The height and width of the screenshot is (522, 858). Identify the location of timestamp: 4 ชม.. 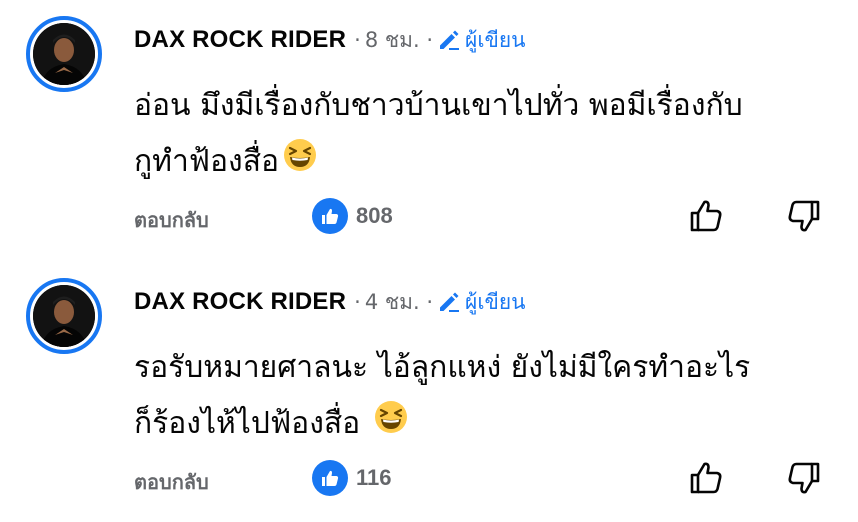
(392, 302).